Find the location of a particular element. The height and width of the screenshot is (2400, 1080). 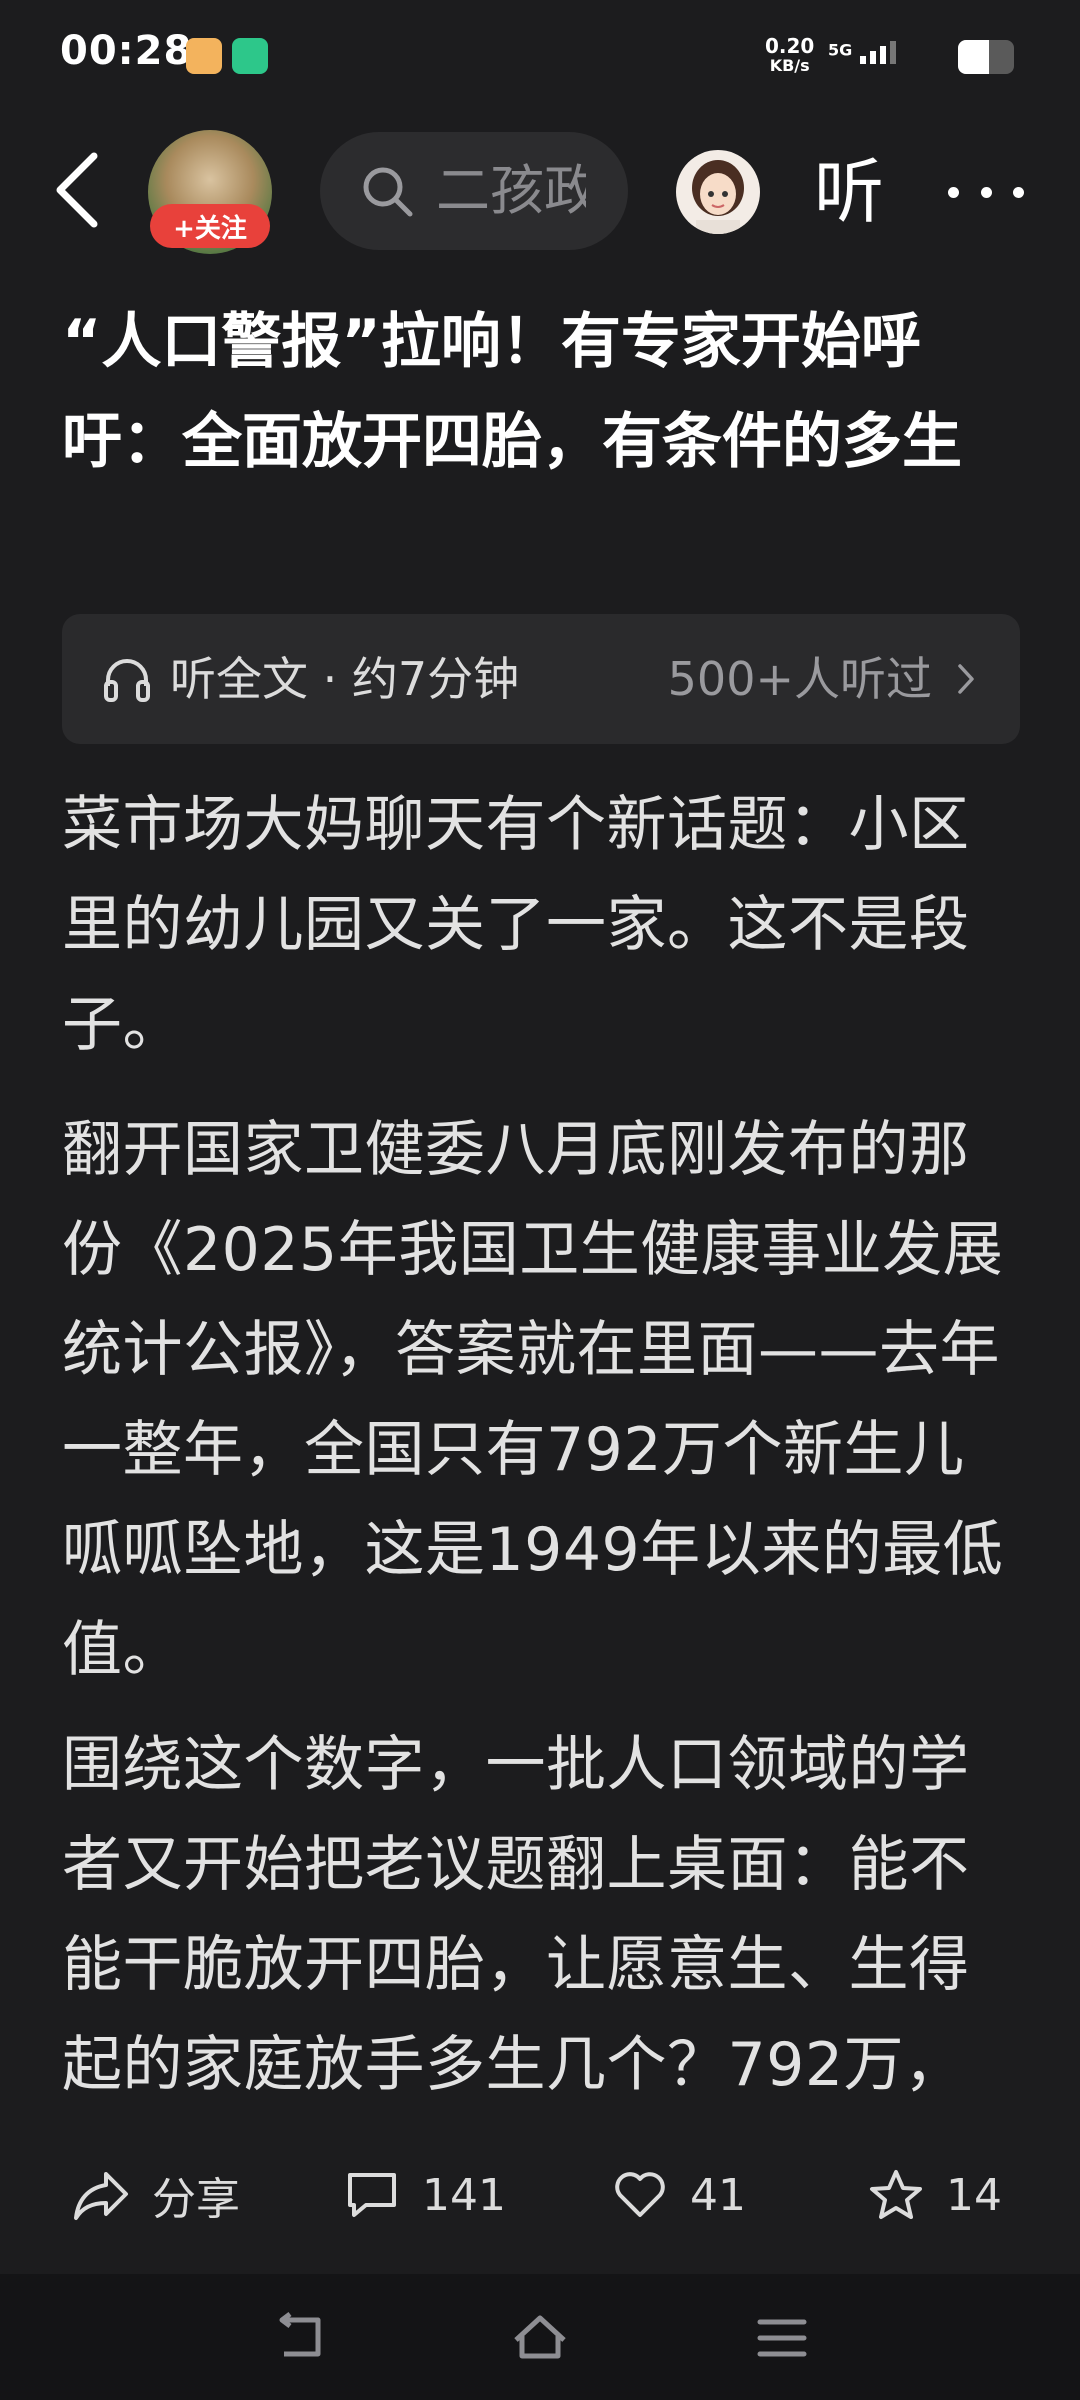

article-title: “人口警报”拉响！有专家开始呼吁：全面放开四胎，有条件的多生 is located at coordinates (512, 392).